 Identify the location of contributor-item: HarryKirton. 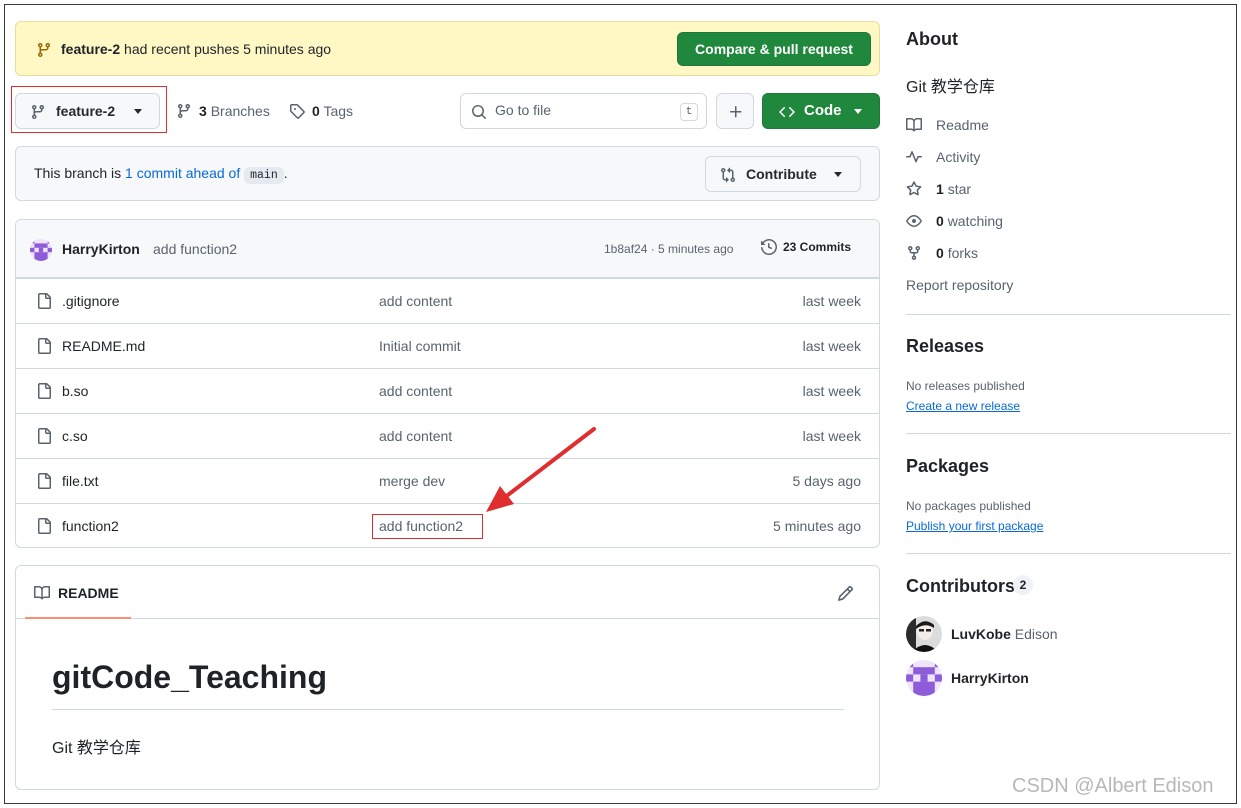
(967, 678).